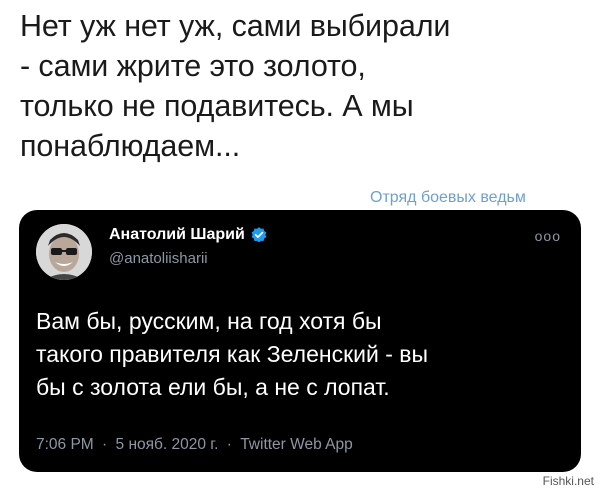  I want to click on avatar-photo-icon, so click(64, 252).